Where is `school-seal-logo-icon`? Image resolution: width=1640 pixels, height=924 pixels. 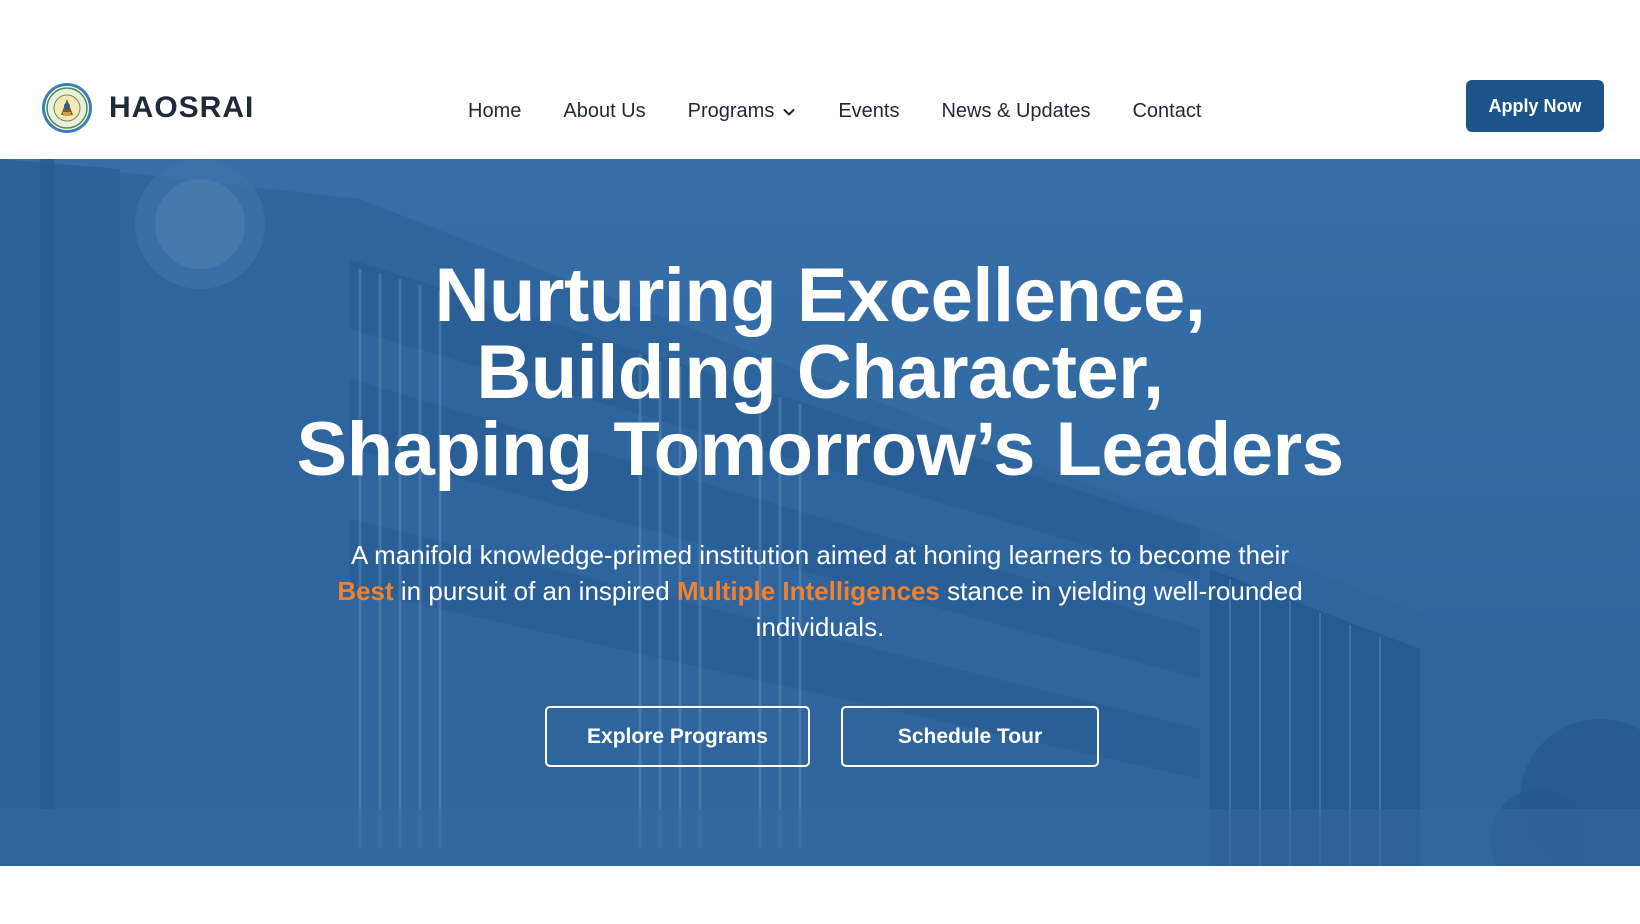
school-seal-logo-icon is located at coordinates (67, 108).